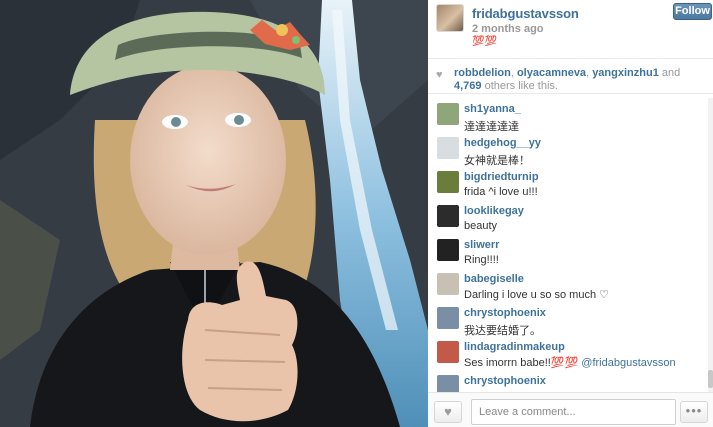 The height and width of the screenshot is (427, 713). What do you see at coordinates (494, 279) in the screenshot?
I see `comment-username: babegiselle` at bounding box center [494, 279].